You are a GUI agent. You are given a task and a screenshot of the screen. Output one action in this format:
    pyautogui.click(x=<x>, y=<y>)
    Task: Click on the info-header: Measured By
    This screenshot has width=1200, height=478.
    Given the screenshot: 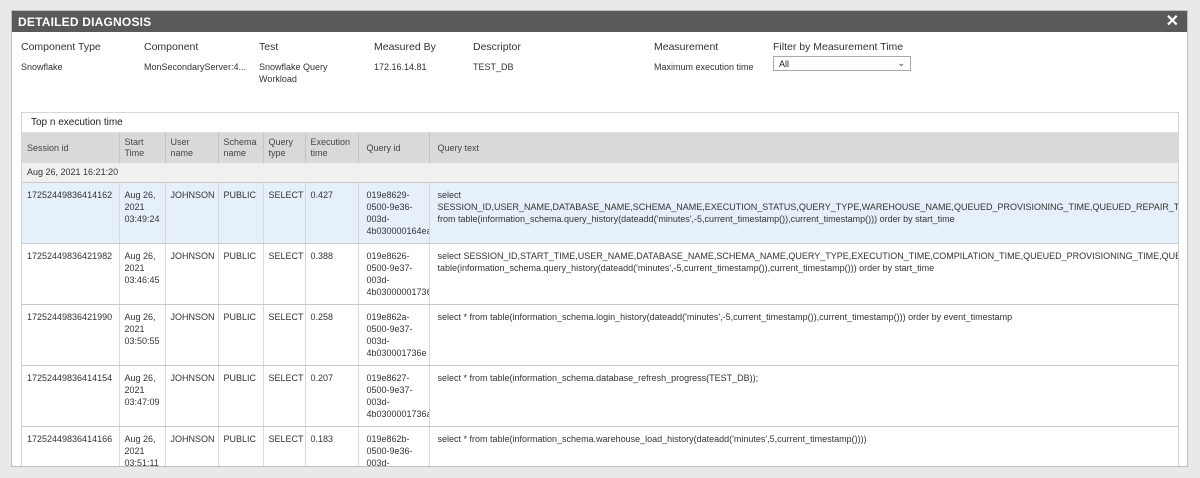 What is the action you would take?
    pyautogui.click(x=405, y=47)
    